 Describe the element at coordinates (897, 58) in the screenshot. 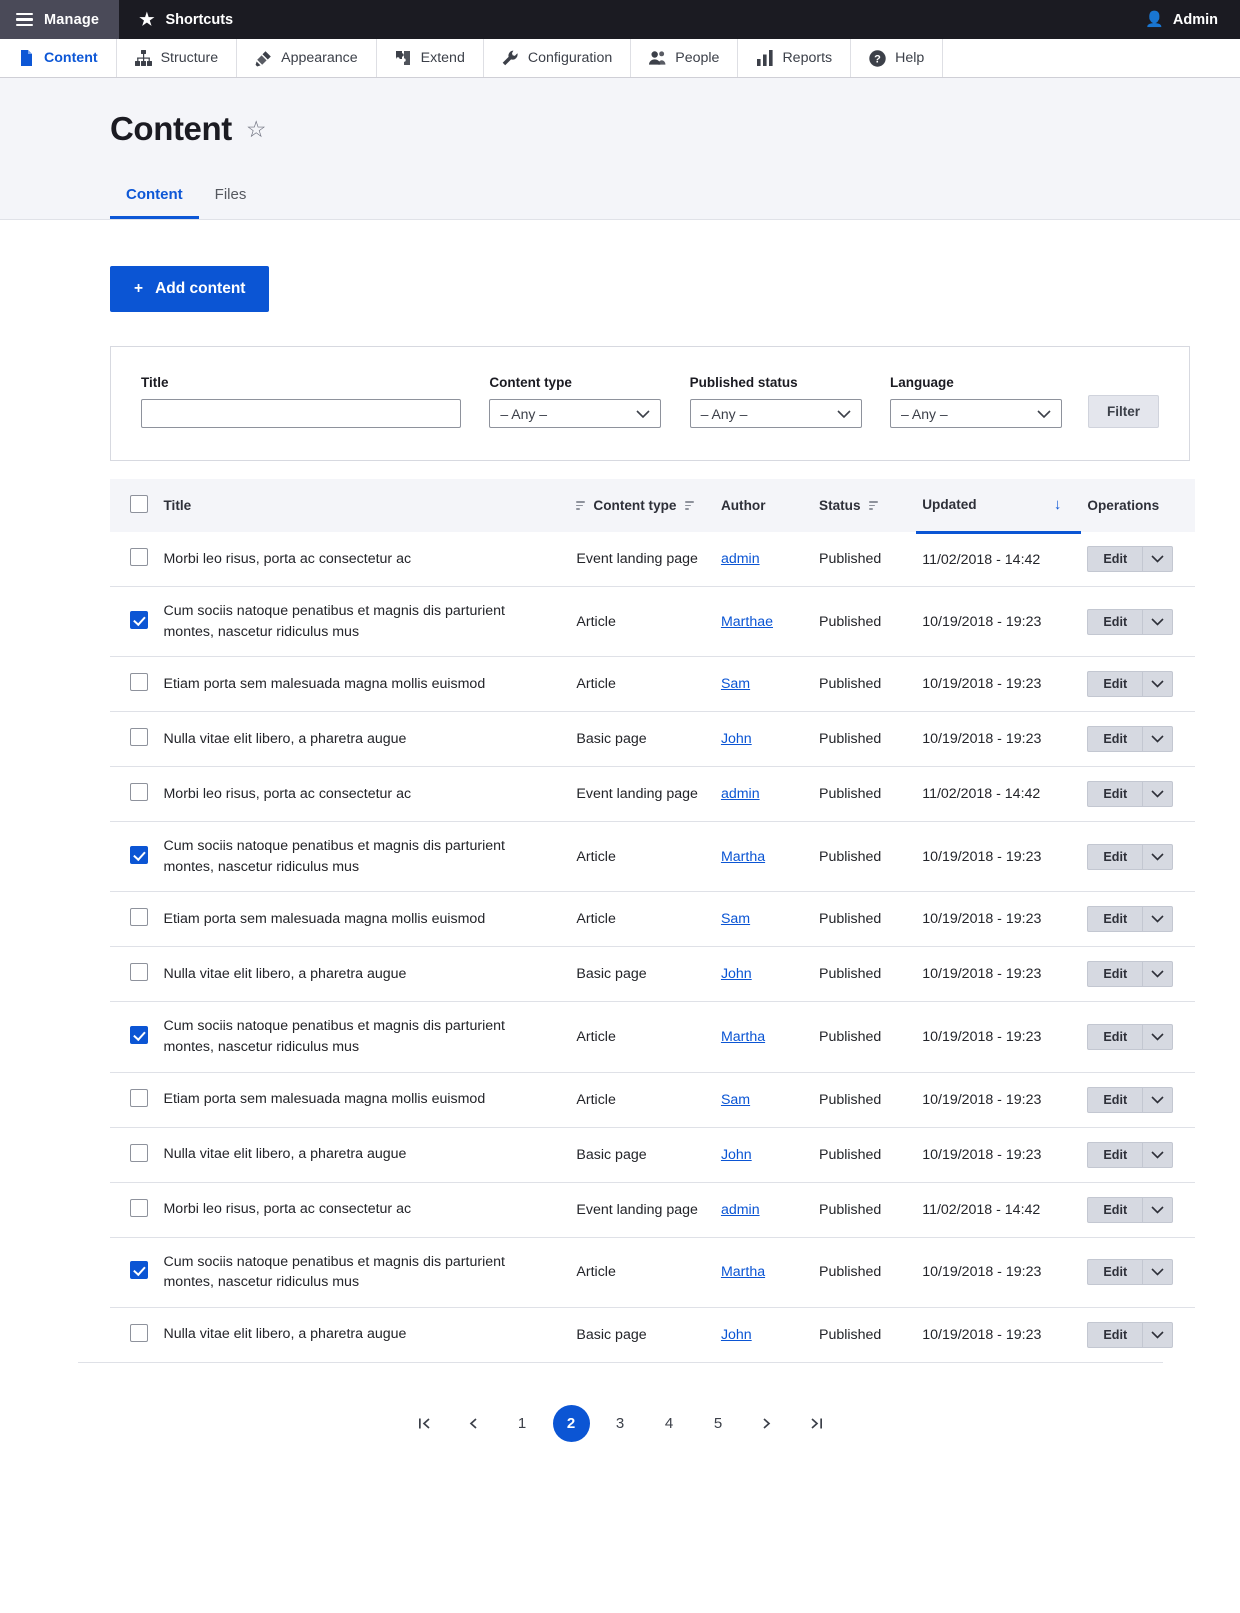

I see `menu-item-help: ? Help` at that location.